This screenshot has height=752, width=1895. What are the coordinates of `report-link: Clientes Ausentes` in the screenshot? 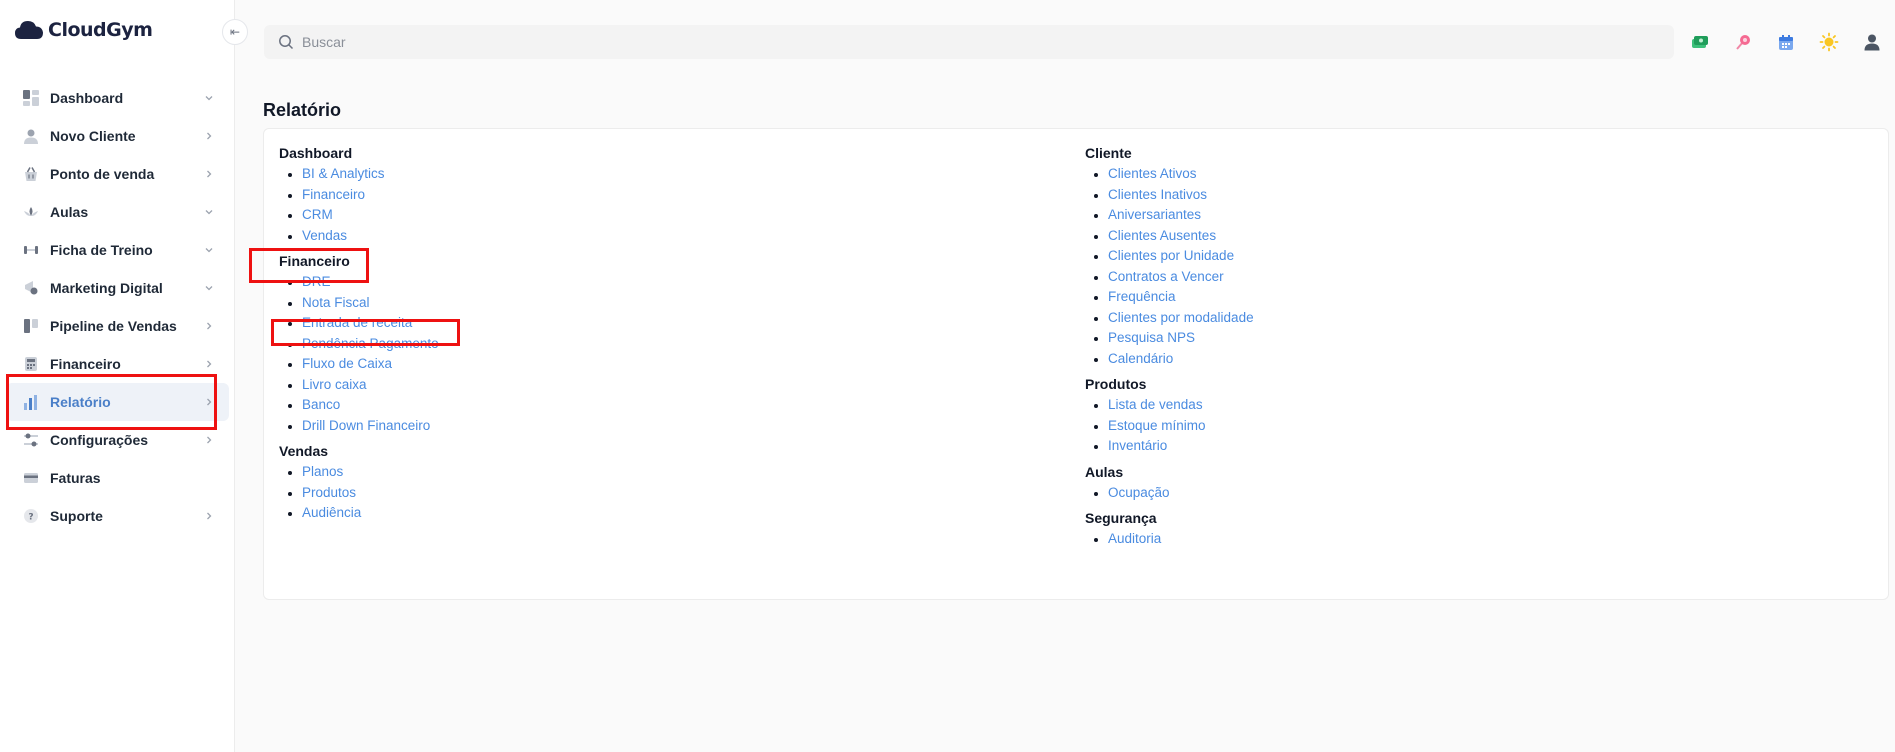 It's located at (1169, 236).